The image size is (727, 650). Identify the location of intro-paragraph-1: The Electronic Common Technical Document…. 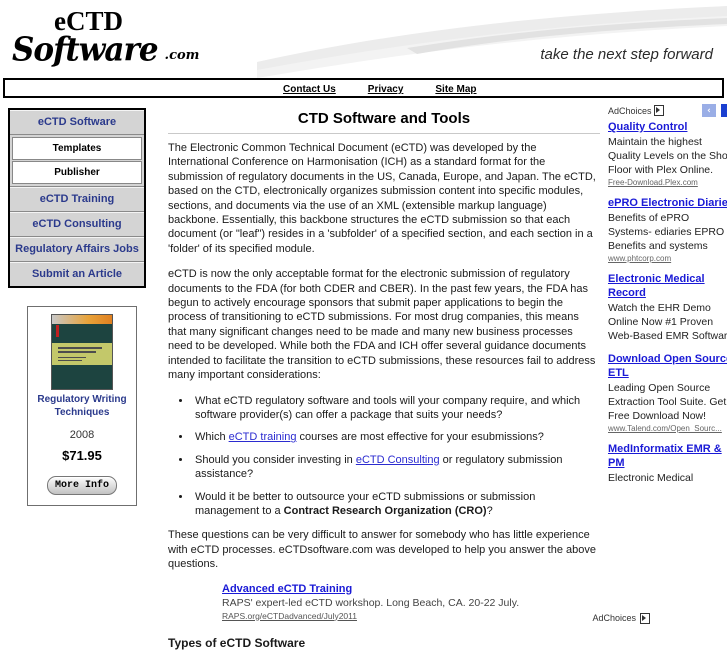
(382, 198).